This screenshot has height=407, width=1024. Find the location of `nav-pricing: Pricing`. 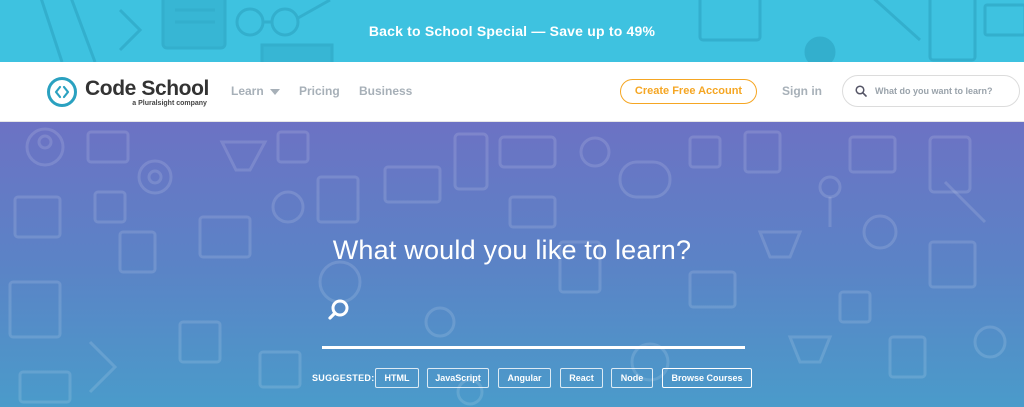

nav-pricing: Pricing is located at coordinates (319, 91).